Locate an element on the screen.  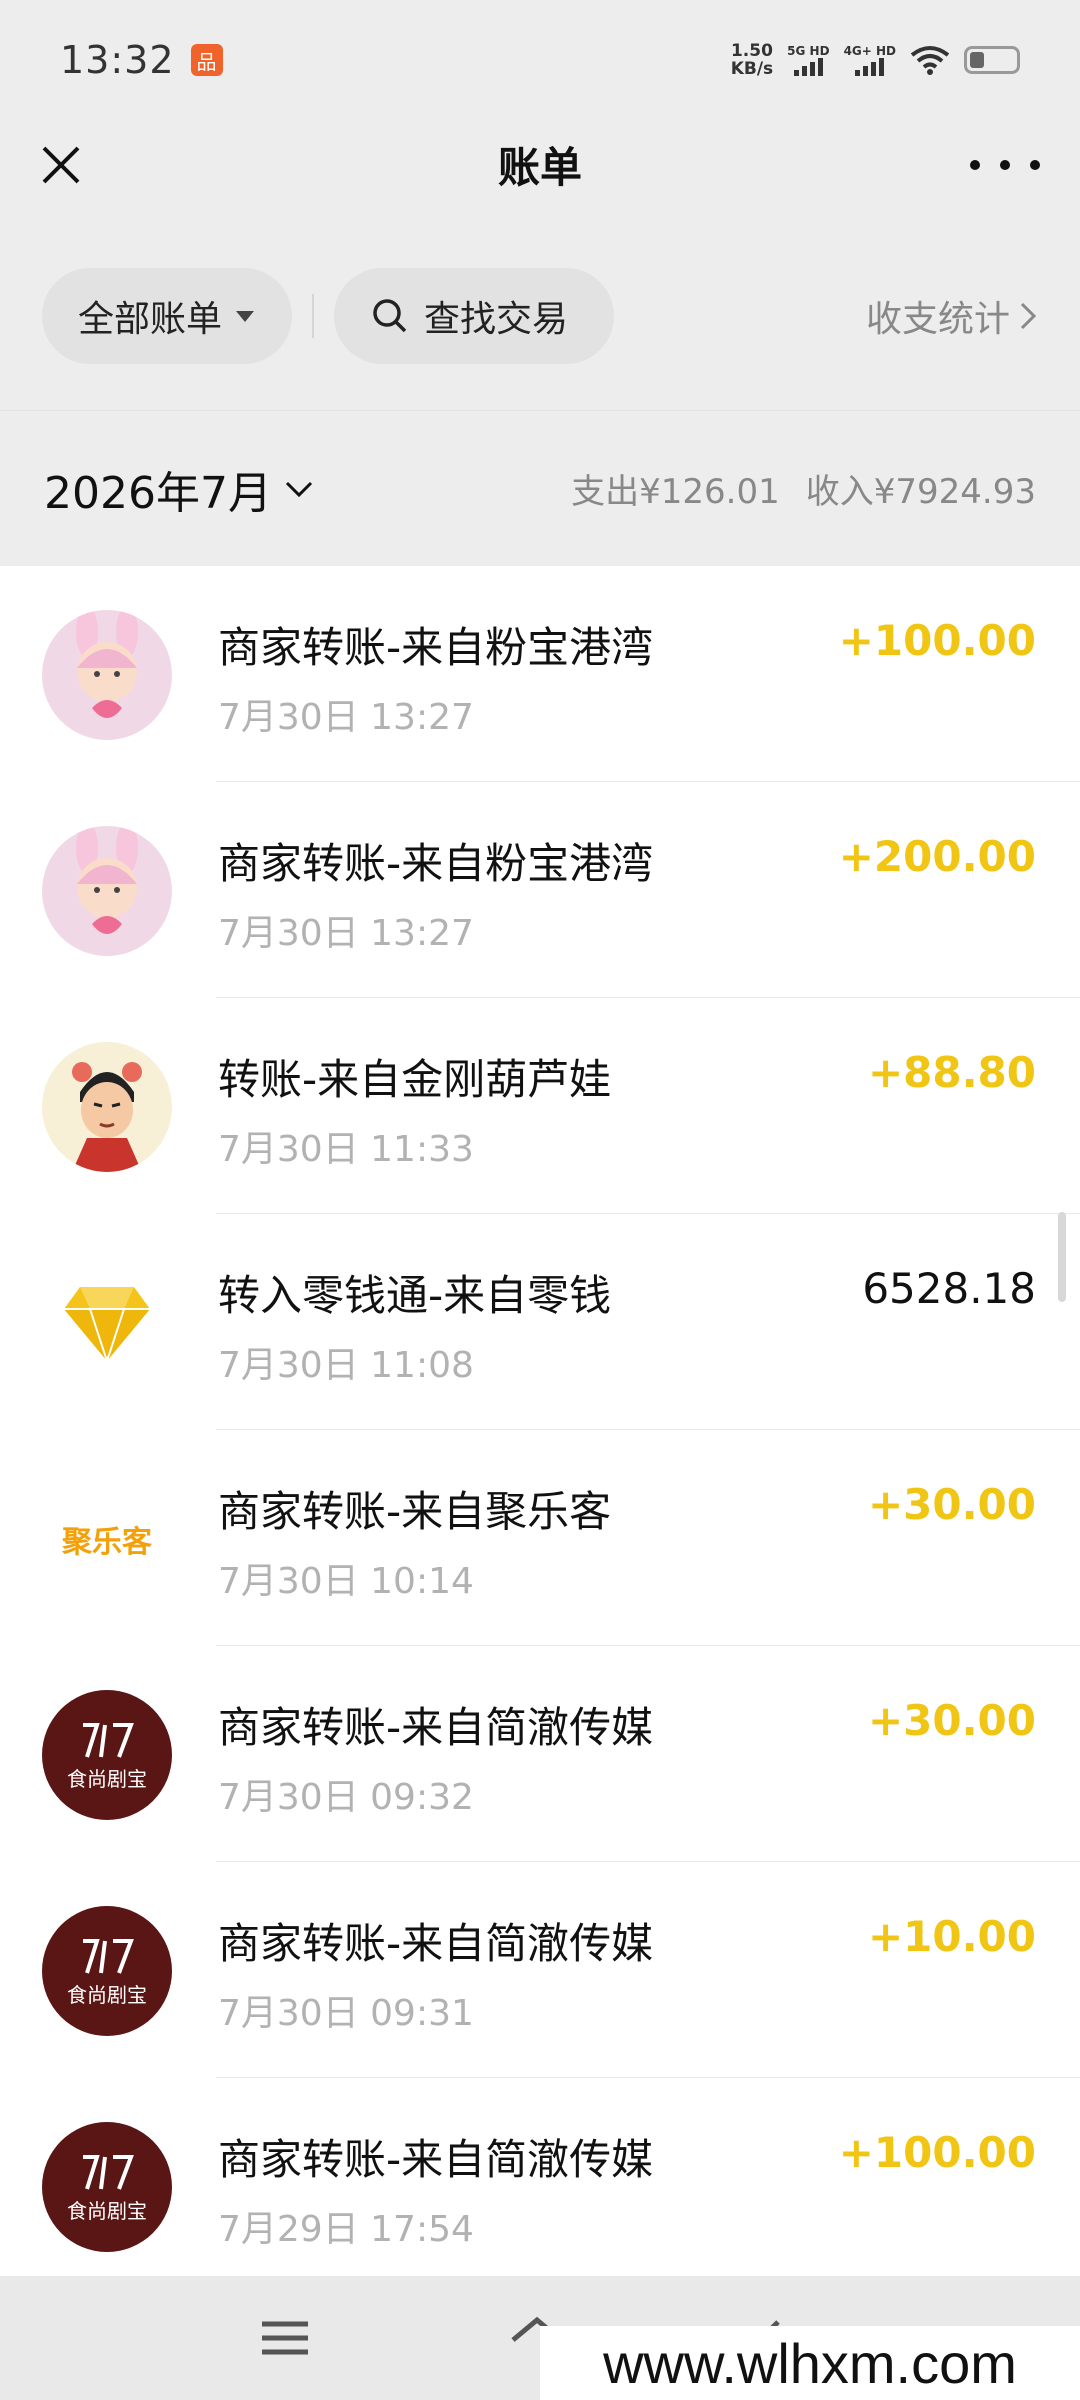
wifi-icon is located at coordinates (930, 60).